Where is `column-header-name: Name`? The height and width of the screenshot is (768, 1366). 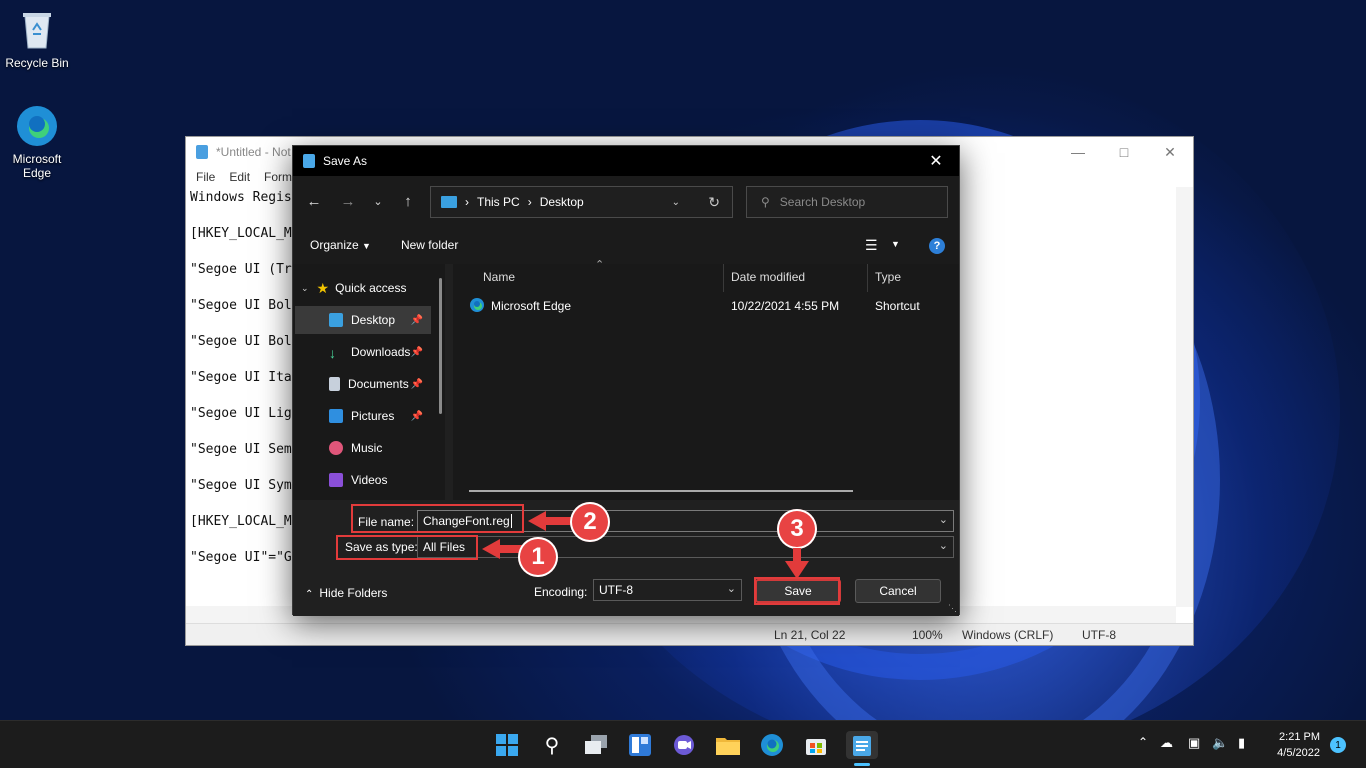
column-header-name: Name is located at coordinates (499, 277).